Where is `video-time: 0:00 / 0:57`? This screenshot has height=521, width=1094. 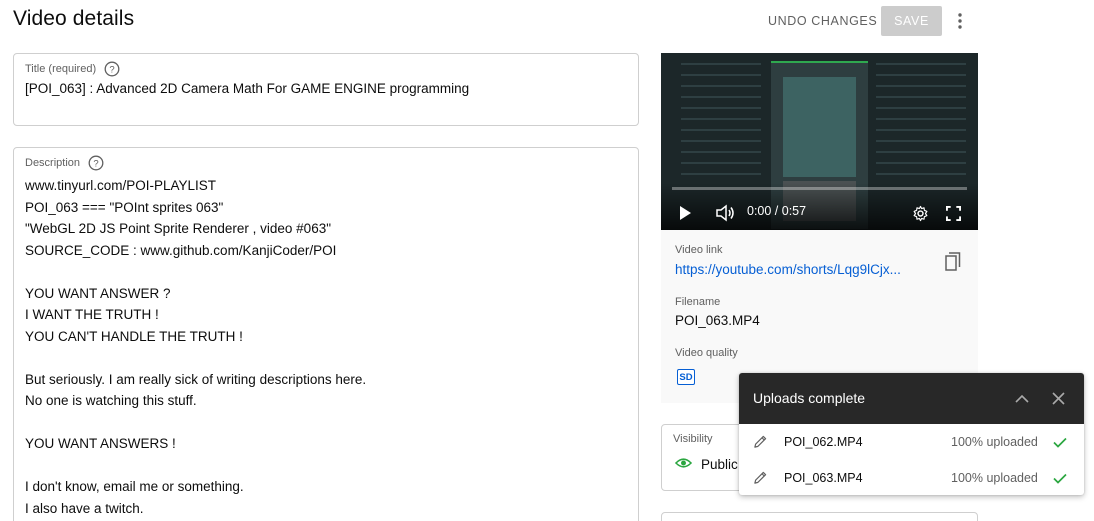
video-time: 0:00 / 0:57 is located at coordinates (777, 211).